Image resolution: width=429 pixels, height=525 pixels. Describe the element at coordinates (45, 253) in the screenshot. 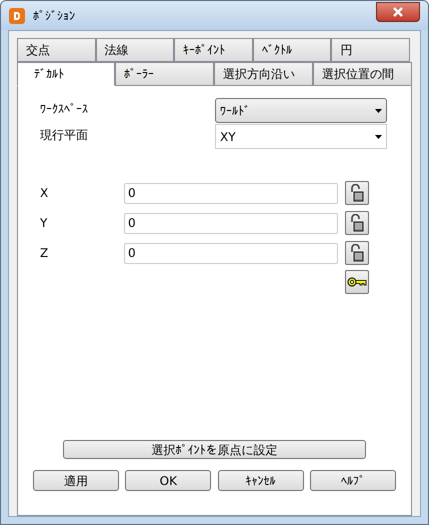

I see `axis-label: Z` at that location.